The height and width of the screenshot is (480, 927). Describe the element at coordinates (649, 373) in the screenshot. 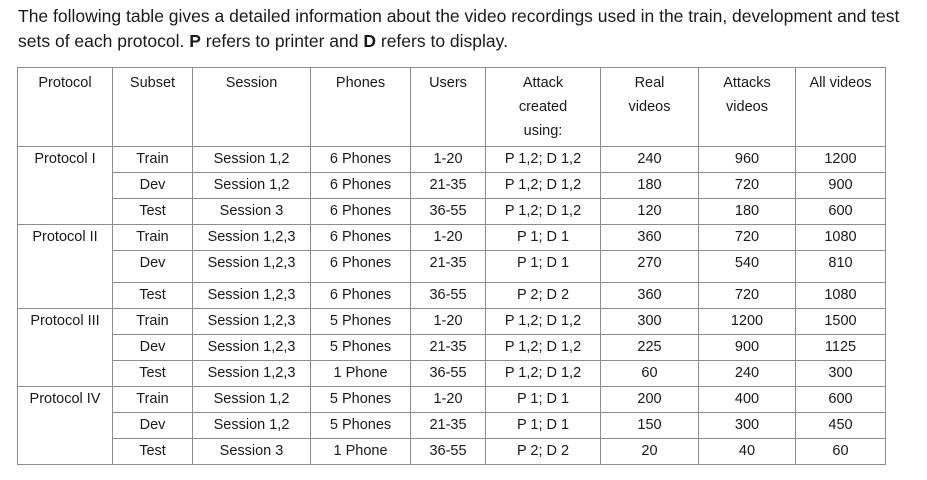

I see `cell-real: 60` at that location.